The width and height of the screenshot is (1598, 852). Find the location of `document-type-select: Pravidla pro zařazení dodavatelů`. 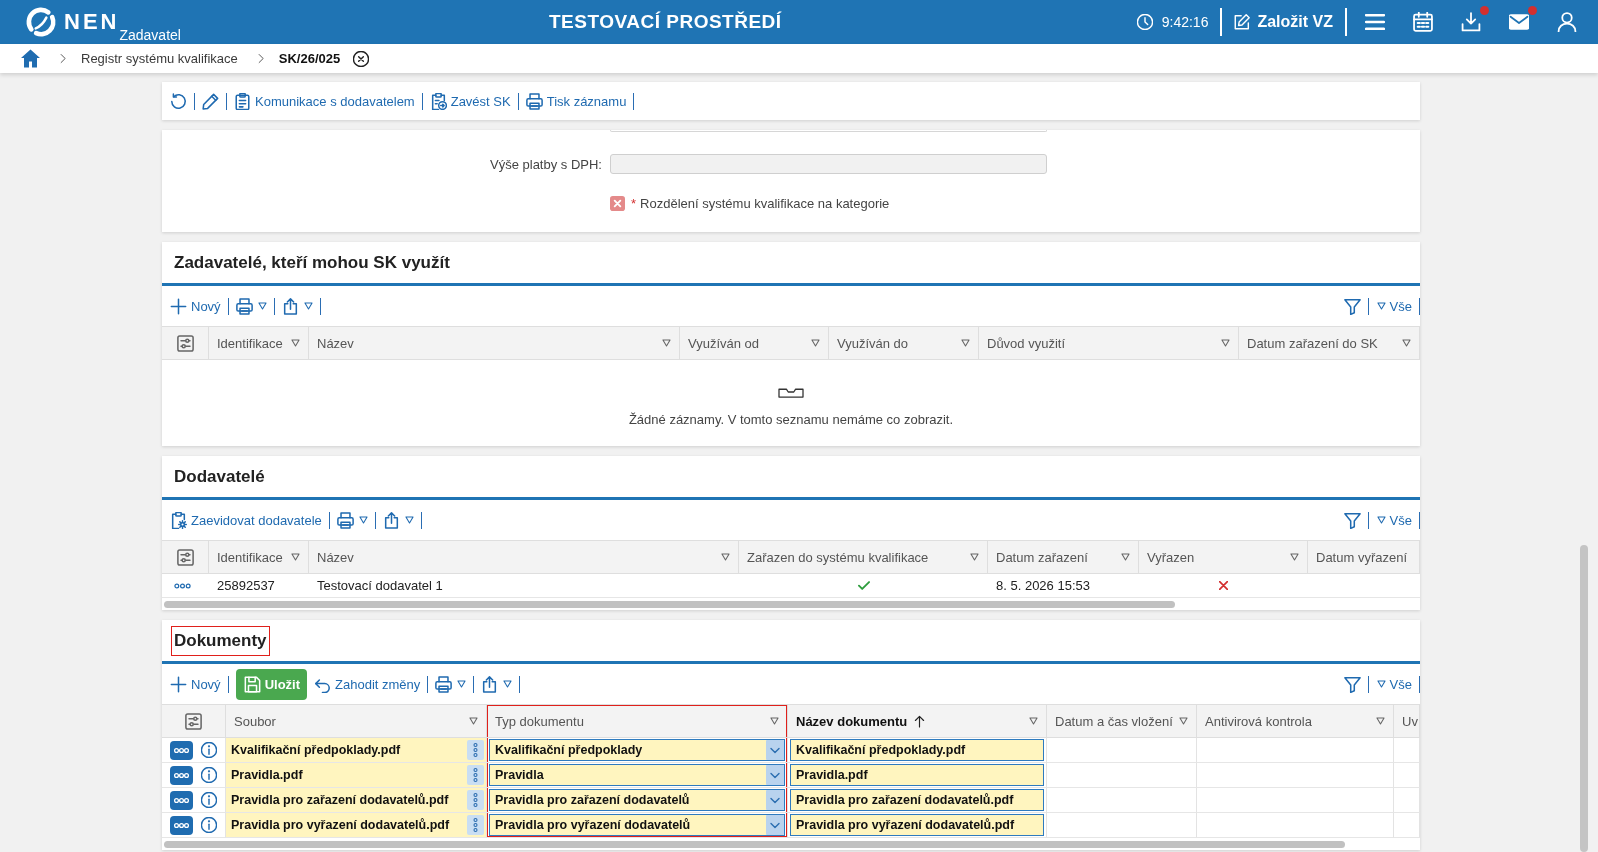

document-type-select: Pravidla pro zařazení dodavatelů is located at coordinates (637, 800).